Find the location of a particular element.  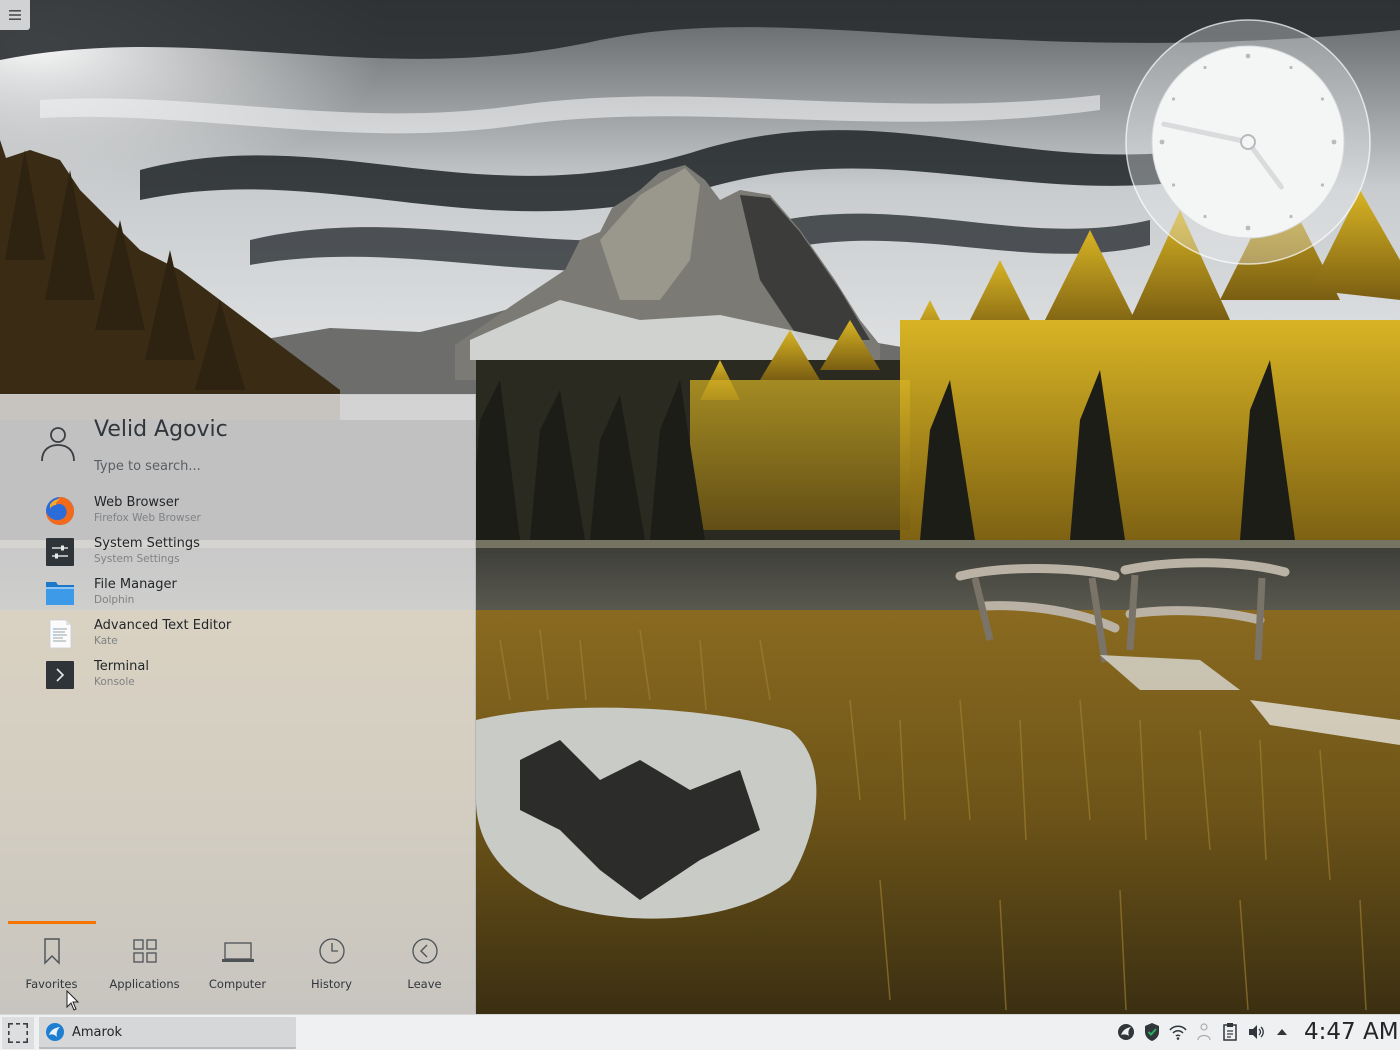

hamburger-menu-icon is located at coordinates (15, 15).